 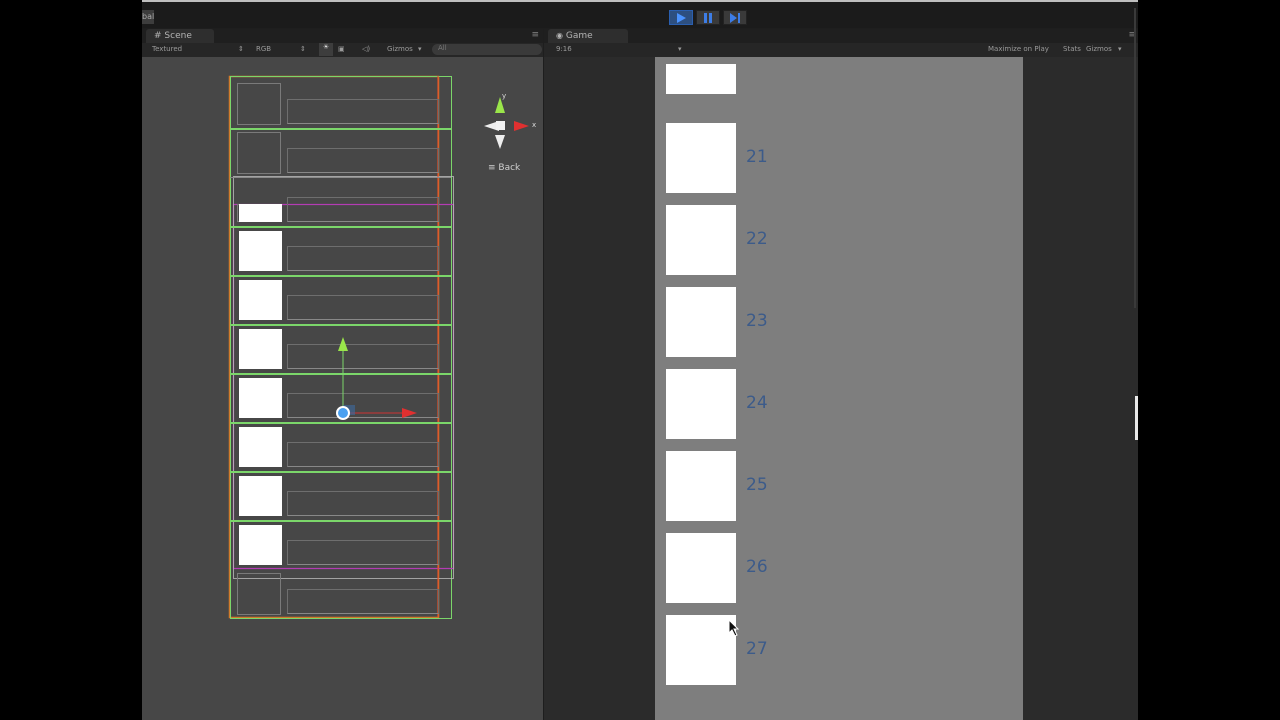 I want to click on list-item: 26, so click(x=726, y=568).